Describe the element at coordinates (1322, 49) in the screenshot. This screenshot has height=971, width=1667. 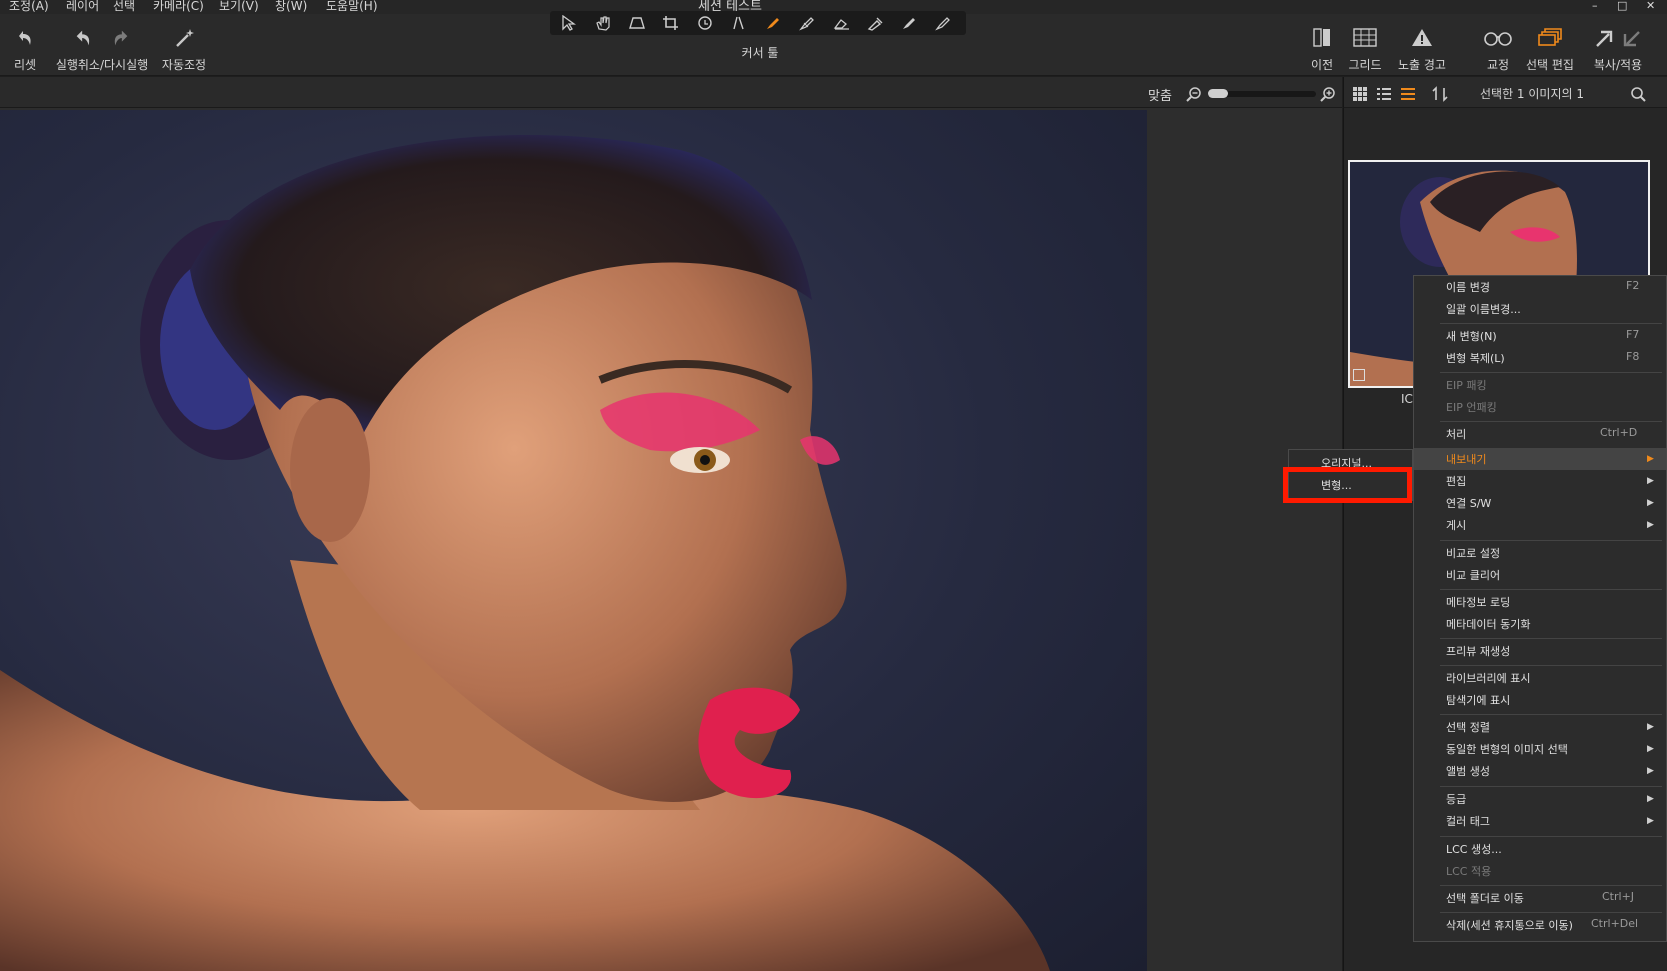
I see `before-button: 이전` at that location.